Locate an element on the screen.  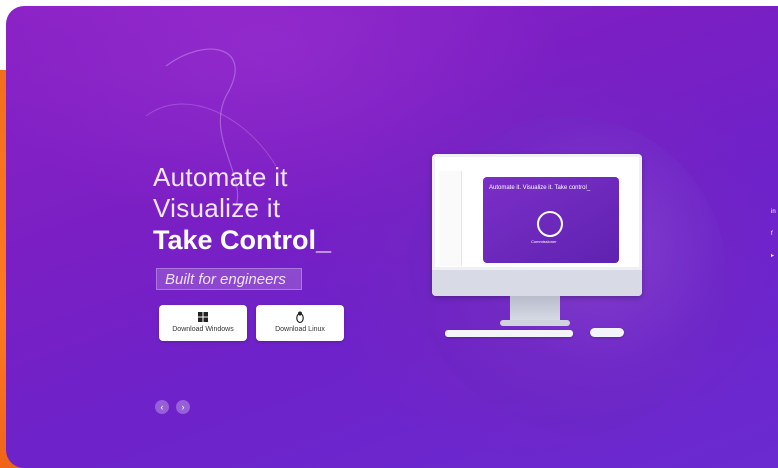
download-windows-button: Download Windows is located at coordinates (203, 323).